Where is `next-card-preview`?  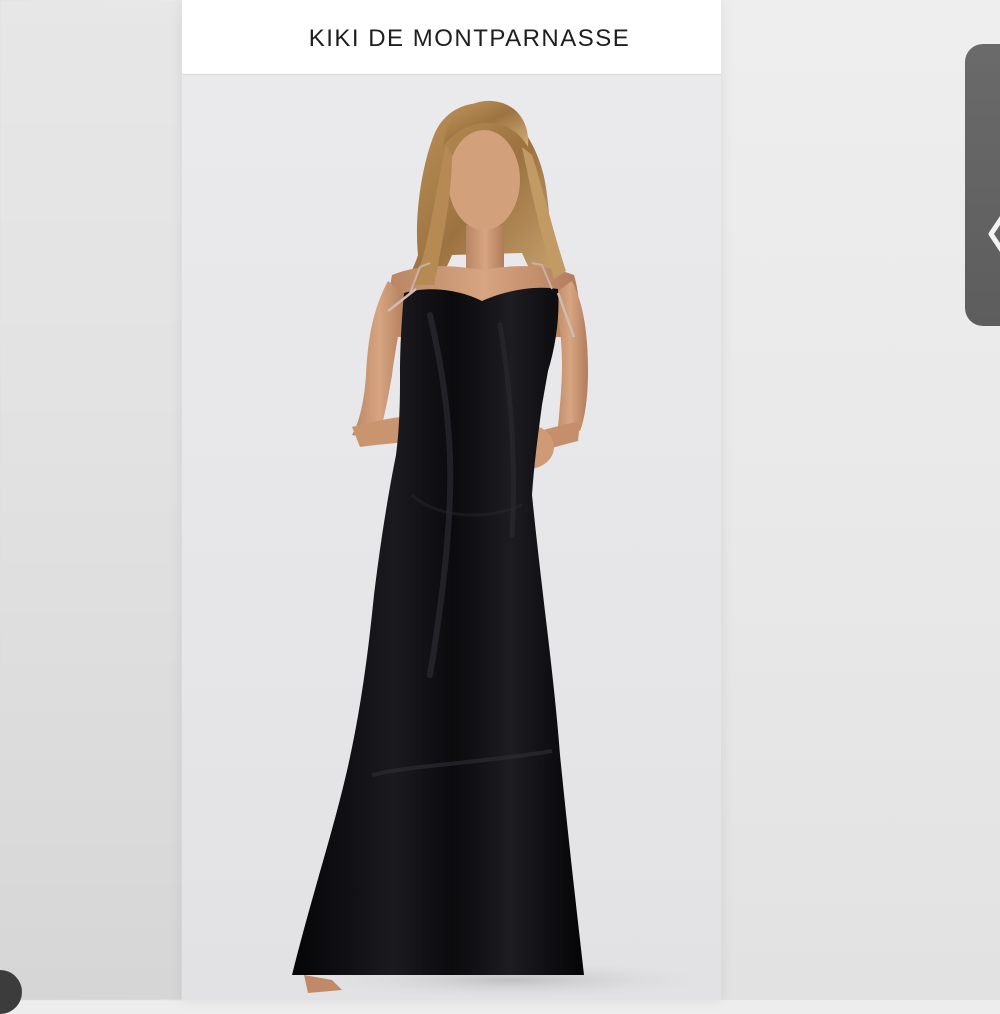 next-card-preview is located at coordinates (982, 185).